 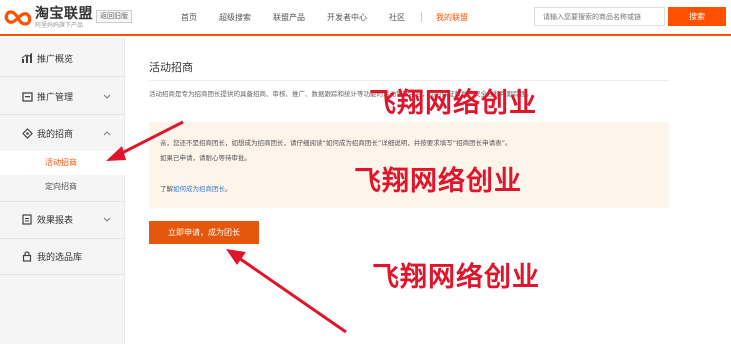 What do you see at coordinates (452, 17) in the screenshot?
I see `nav-my-union: 我的联盟` at bounding box center [452, 17].